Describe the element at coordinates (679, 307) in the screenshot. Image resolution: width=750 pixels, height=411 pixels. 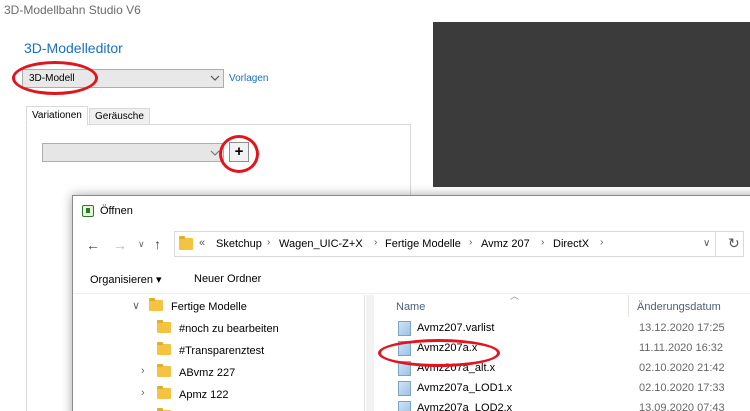
I see `column-header-date: Änderungsdatum` at that location.